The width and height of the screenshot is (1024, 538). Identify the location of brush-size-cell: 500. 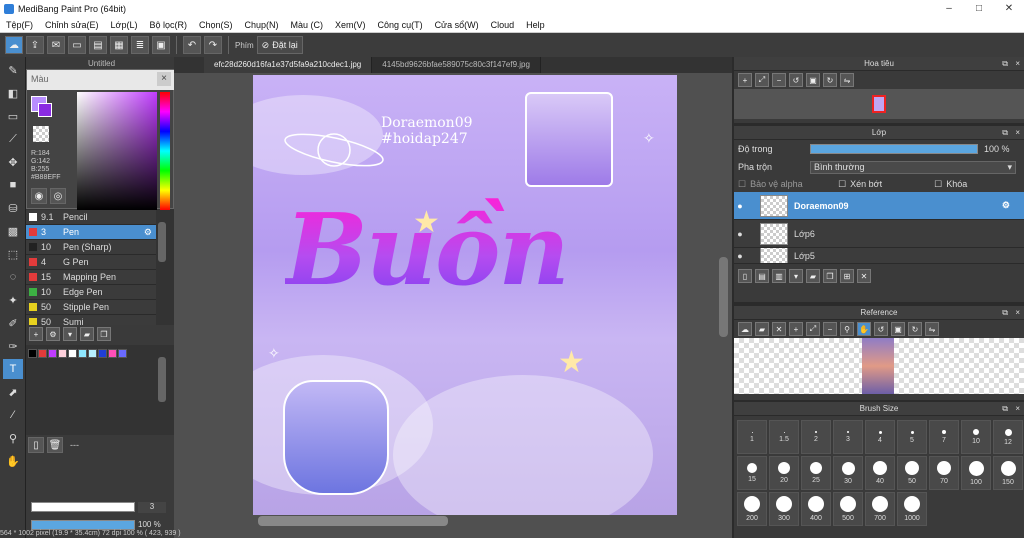
(848, 509).